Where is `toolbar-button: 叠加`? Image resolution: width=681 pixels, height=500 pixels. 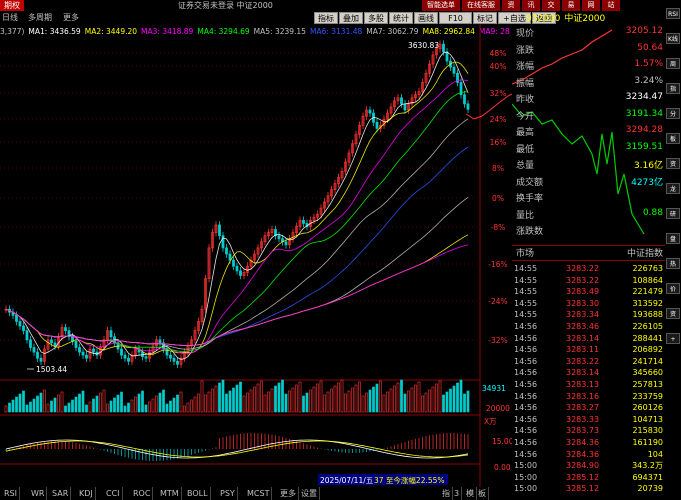 toolbar-button: 叠加 is located at coordinates (351, 18).